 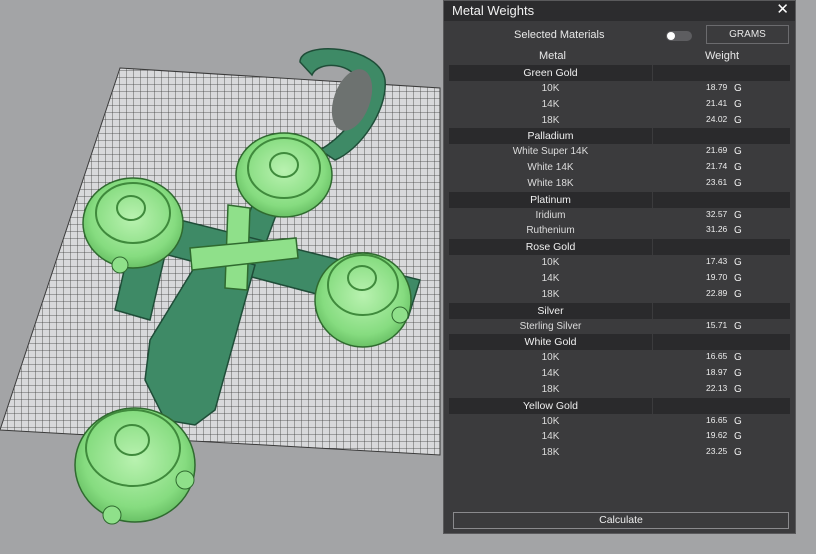 What do you see at coordinates (619, 279) in the screenshot?
I see `table-row: 14K 19.70 G` at bounding box center [619, 279].